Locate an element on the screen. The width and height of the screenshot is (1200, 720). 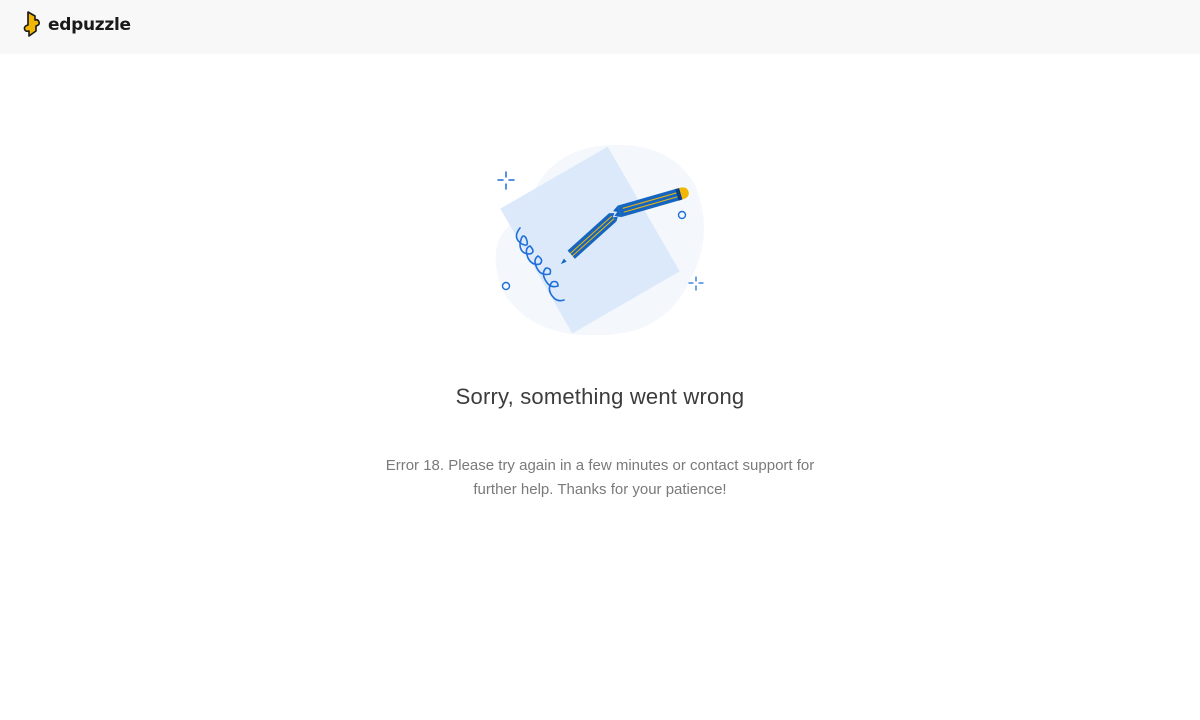
edpuzzle-logo: edpuzzle is located at coordinates (77, 24).